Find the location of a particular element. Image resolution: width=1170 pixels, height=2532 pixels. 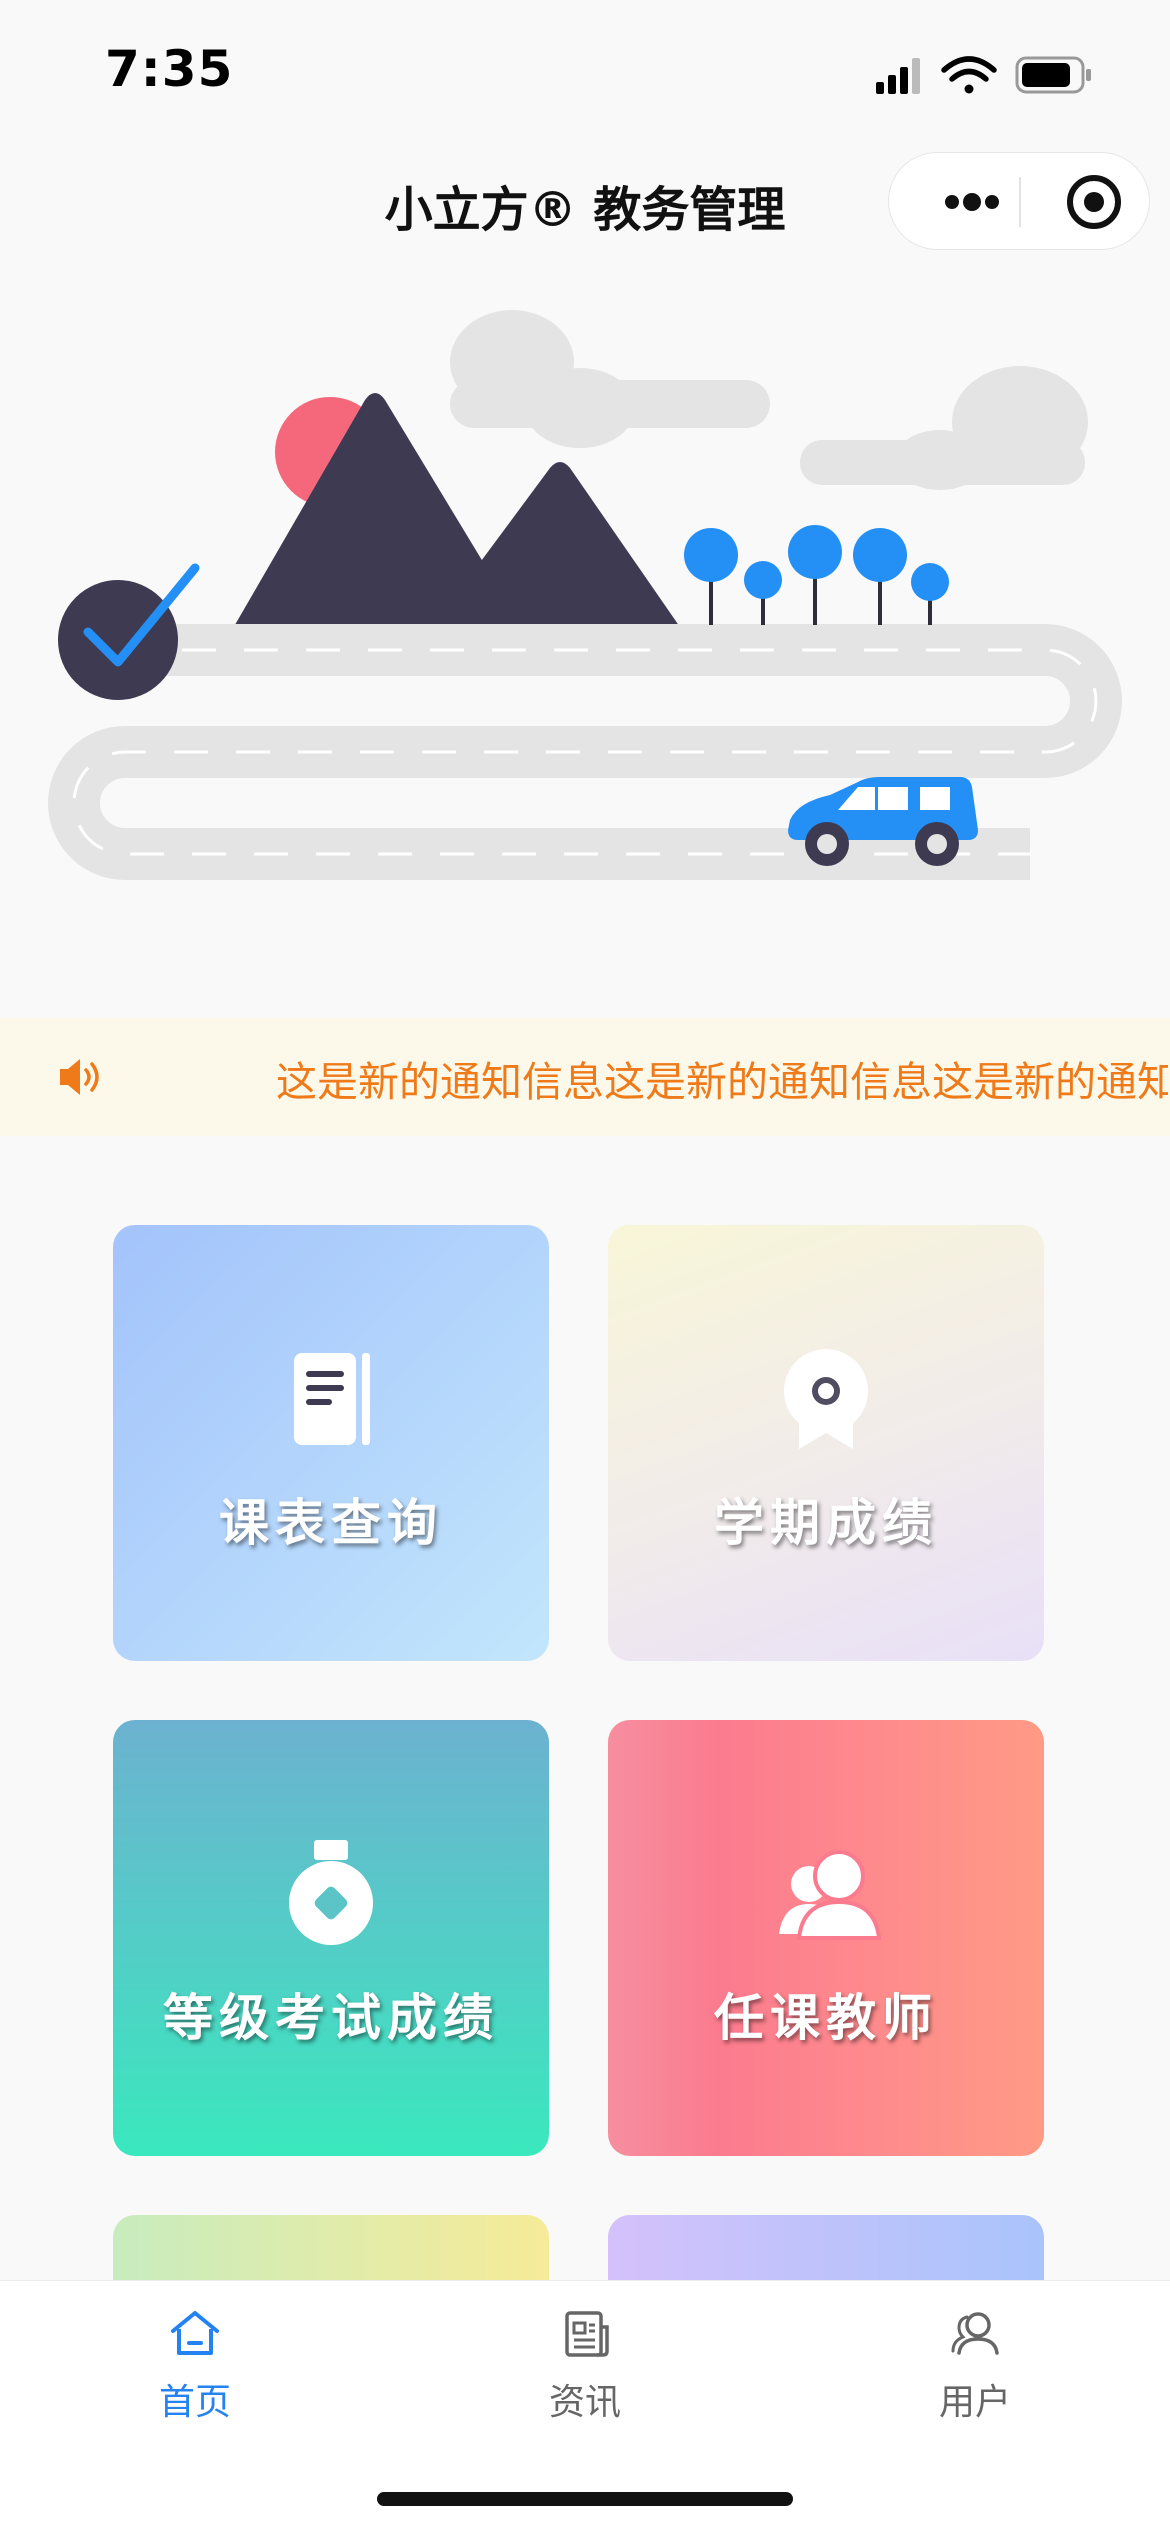

status-bar: 7:35 is located at coordinates (585, 70).